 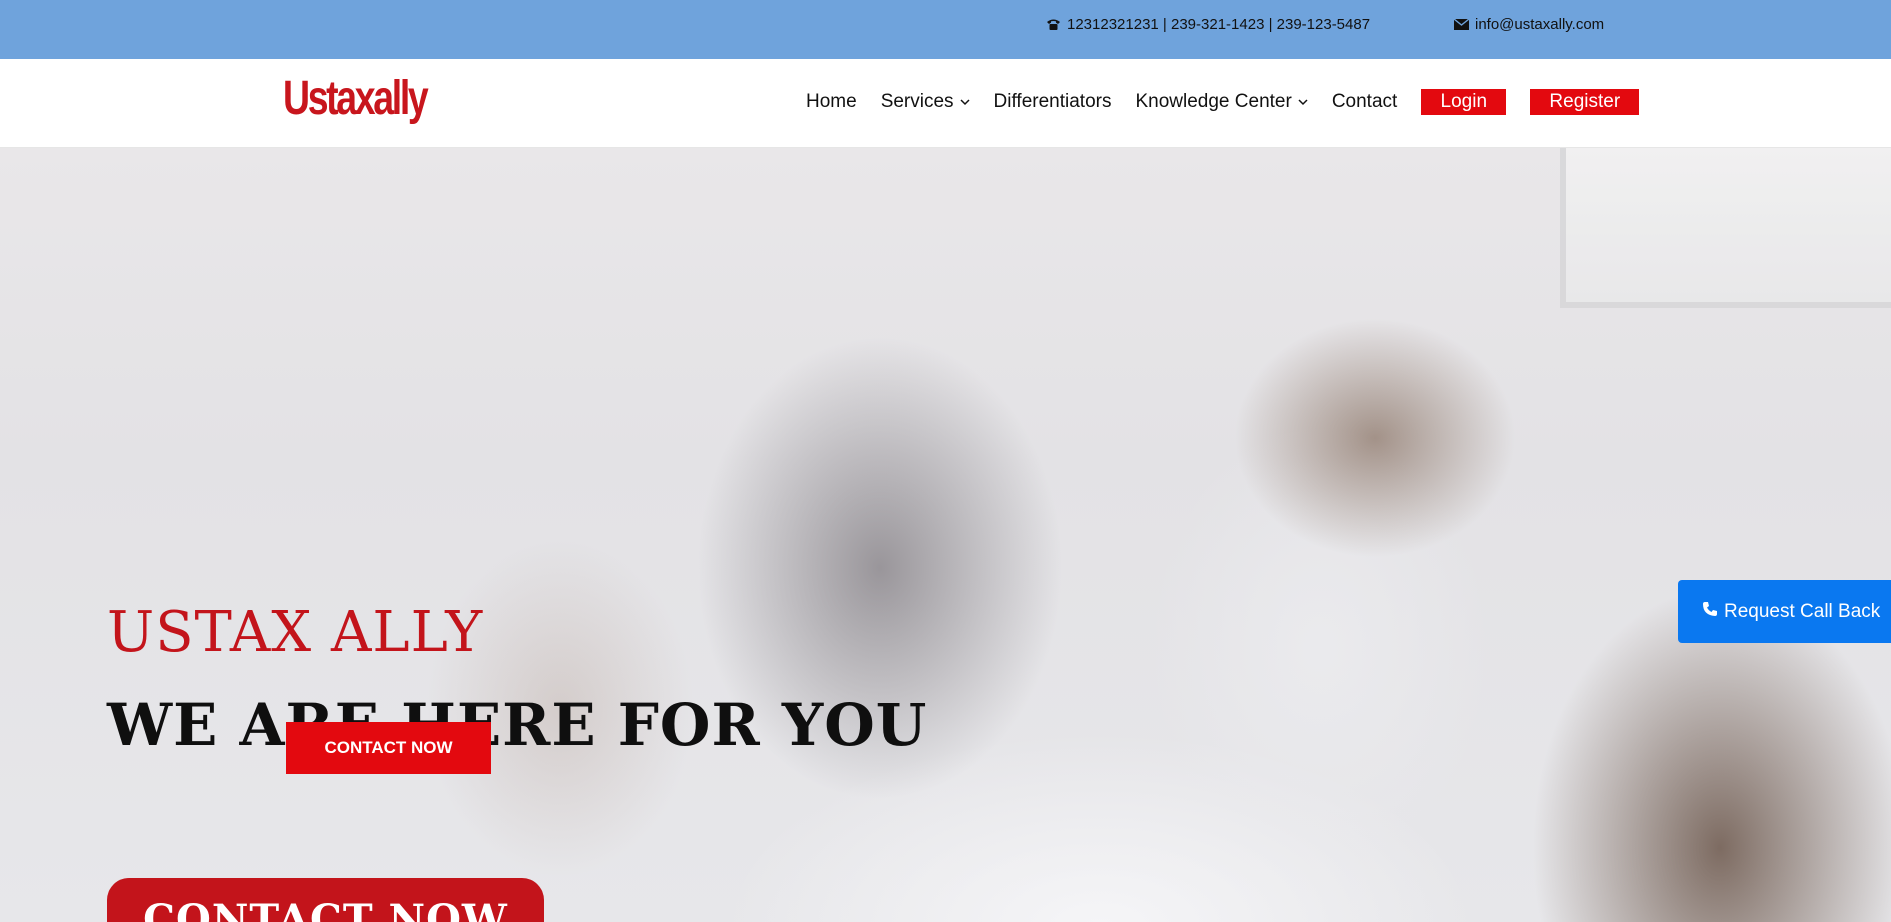 I want to click on nav-home: Home, so click(x=831, y=102).